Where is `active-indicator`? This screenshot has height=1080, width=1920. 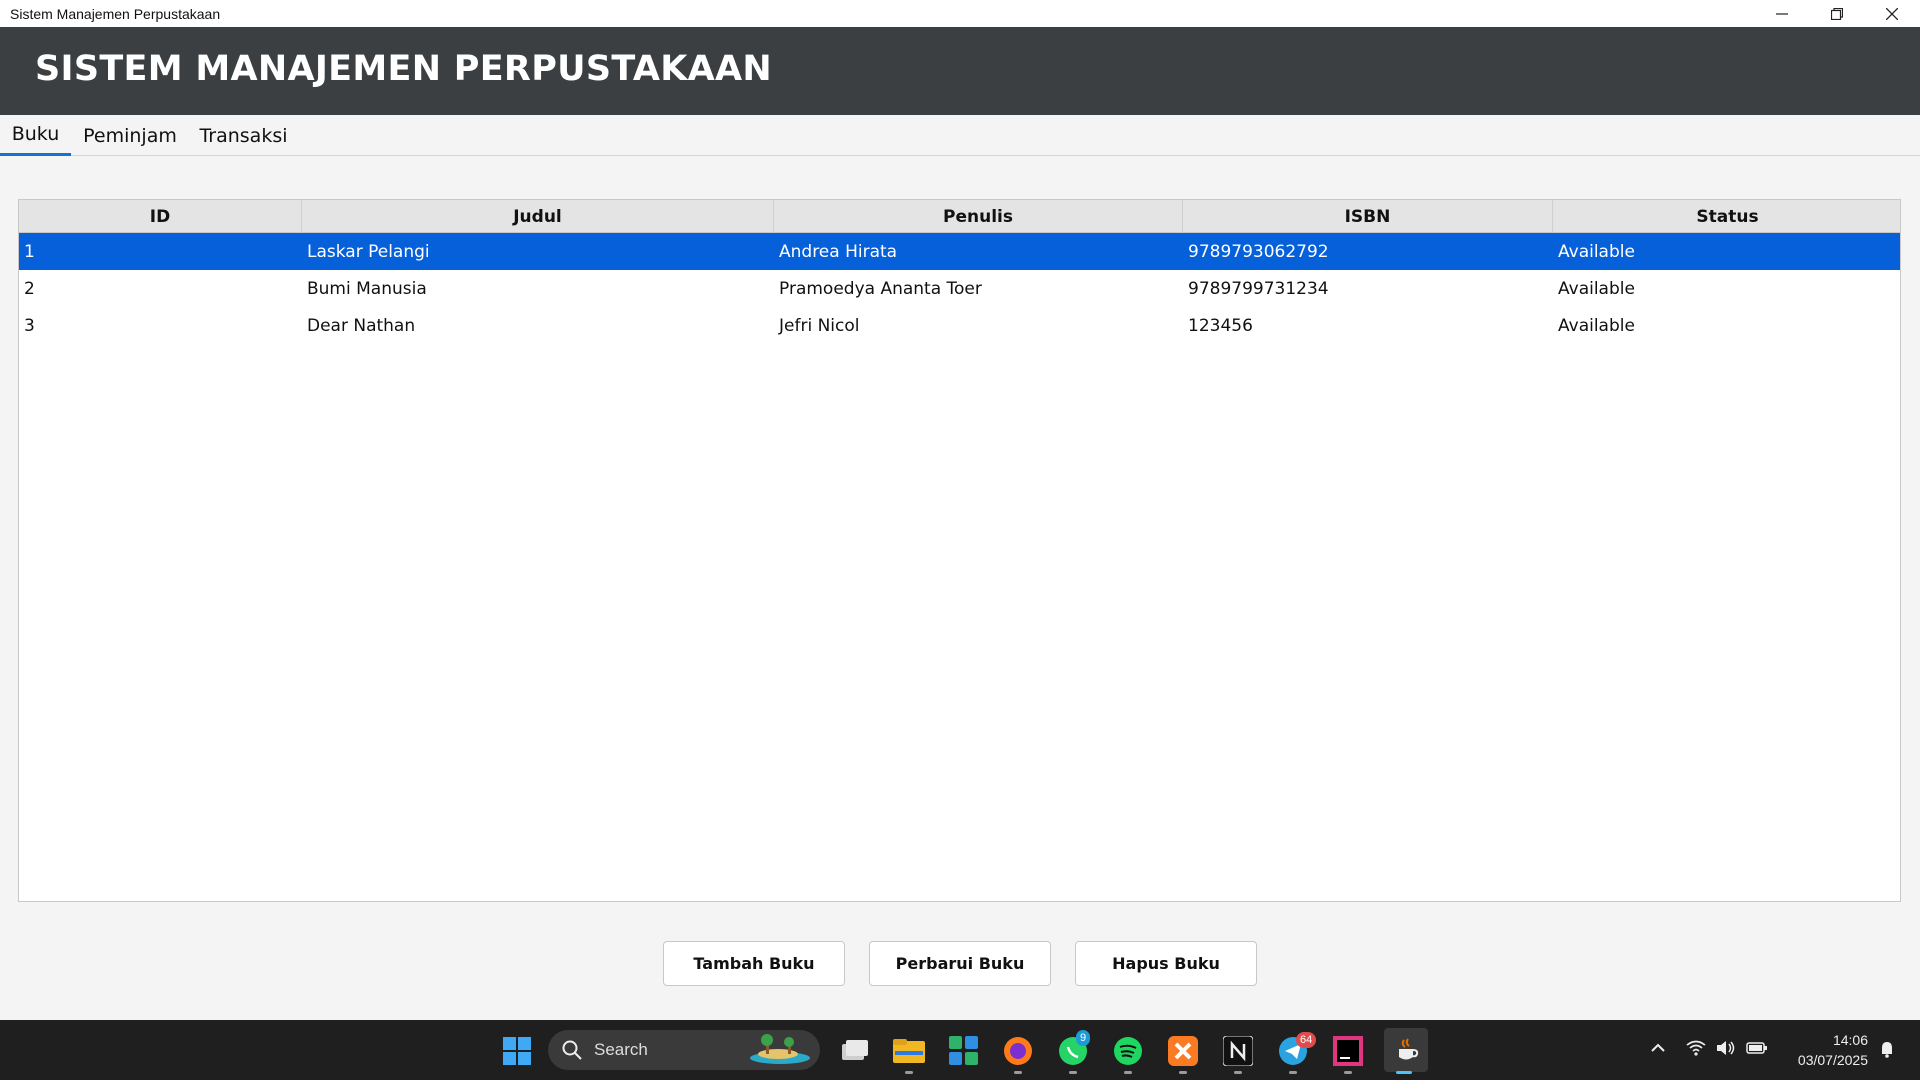
active-indicator is located at coordinates (1404, 1072).